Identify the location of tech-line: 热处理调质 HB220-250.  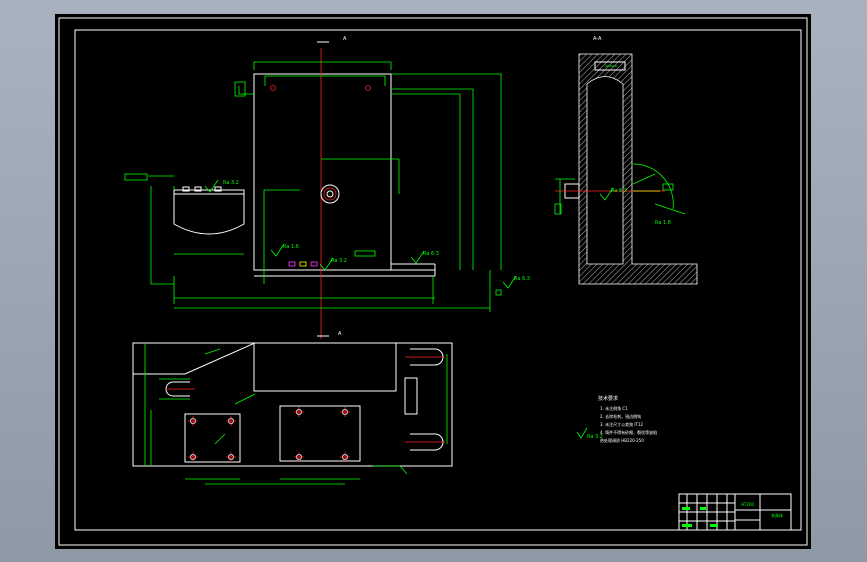
(622, 440).